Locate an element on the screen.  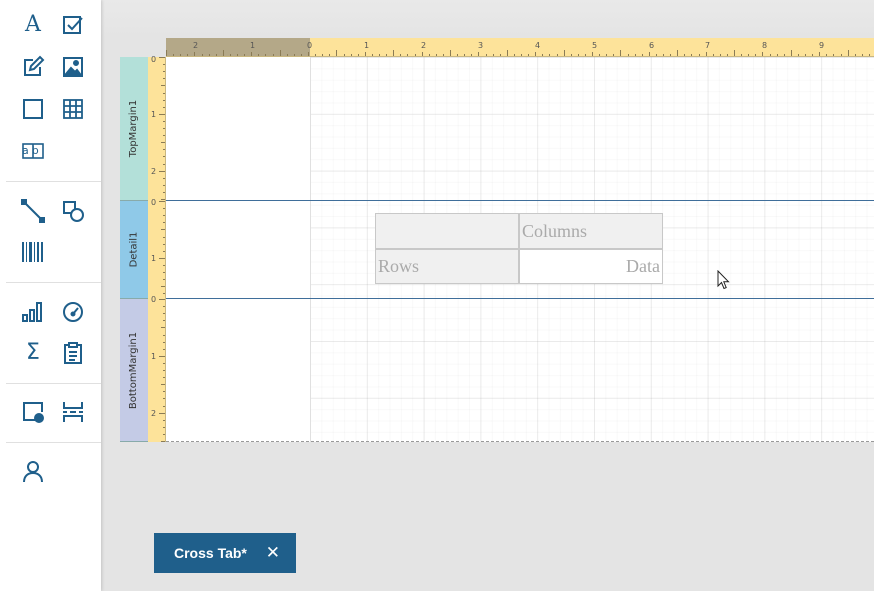
band-strip-bottom-margin: BottomMargin1 is located at coordinates (134, 370).